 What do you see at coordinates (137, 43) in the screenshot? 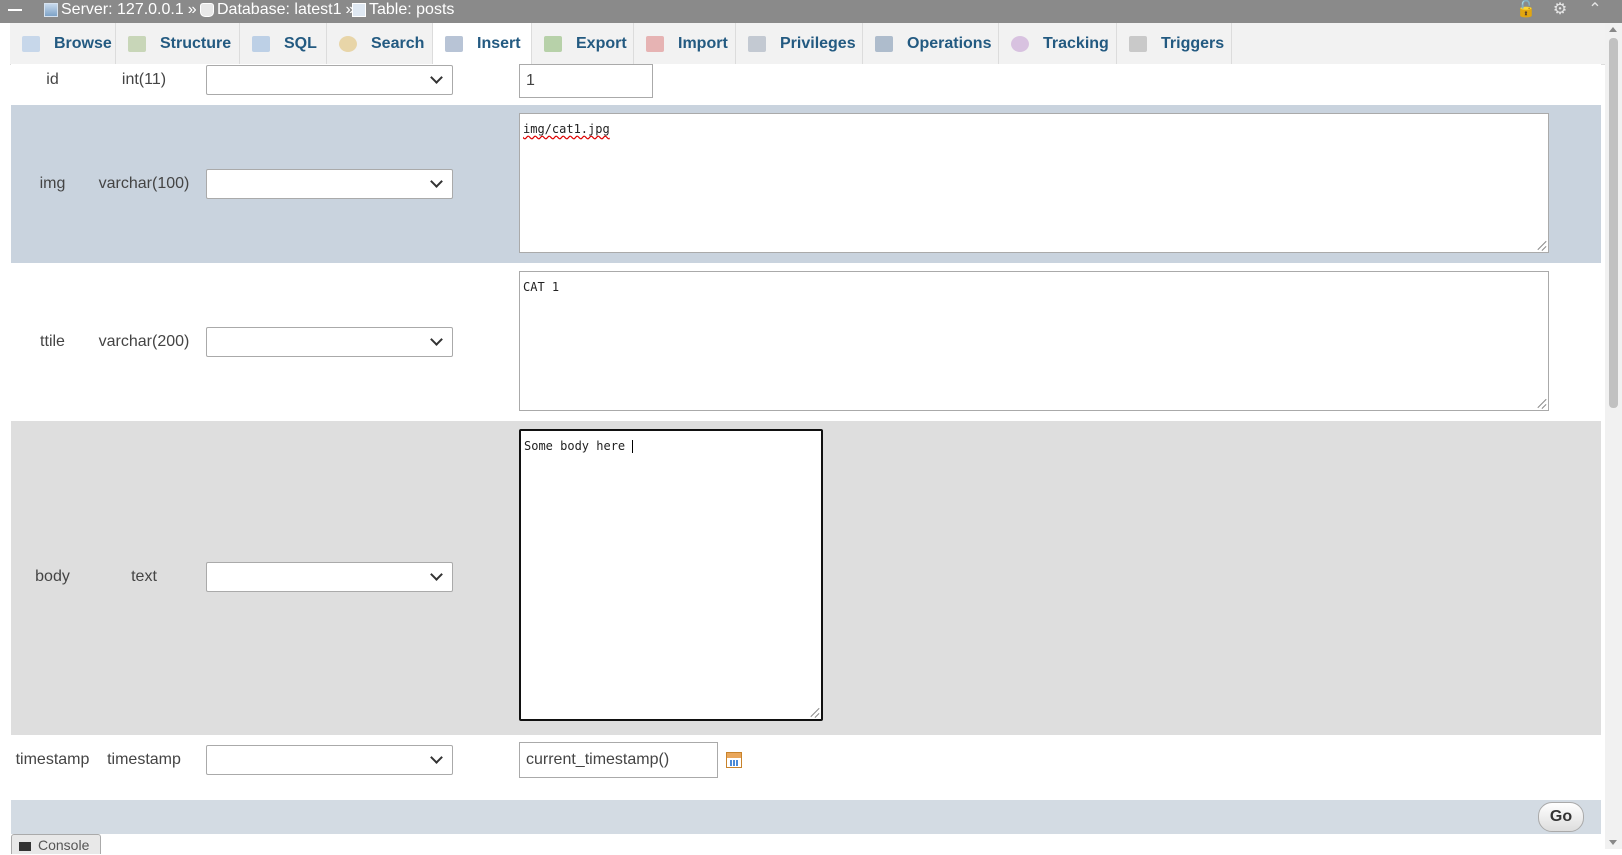
I see `structure-icon` at bounding box center [137, 43].